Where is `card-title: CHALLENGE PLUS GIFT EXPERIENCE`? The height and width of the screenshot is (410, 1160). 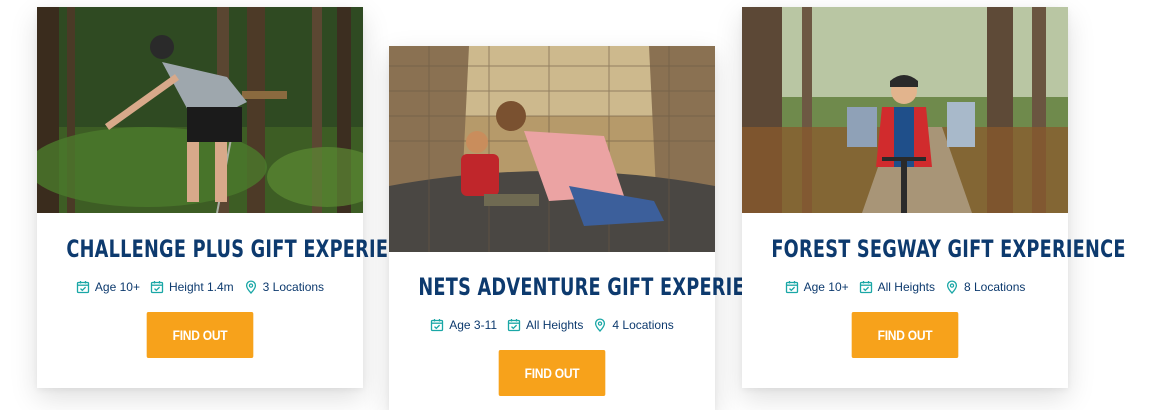
card-title: CHALLENGE PLUS GIFT EXPERIENCE is located at coordinates (247, 249).